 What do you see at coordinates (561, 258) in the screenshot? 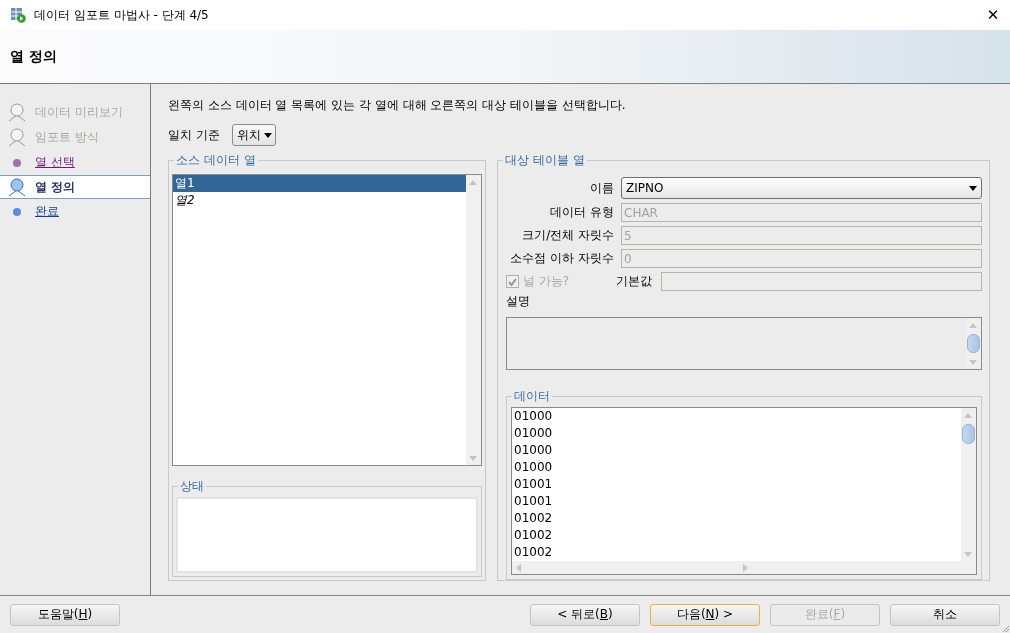
I see `field-label: 소수점 이하 자릿수` at bounding box center [561, 258].